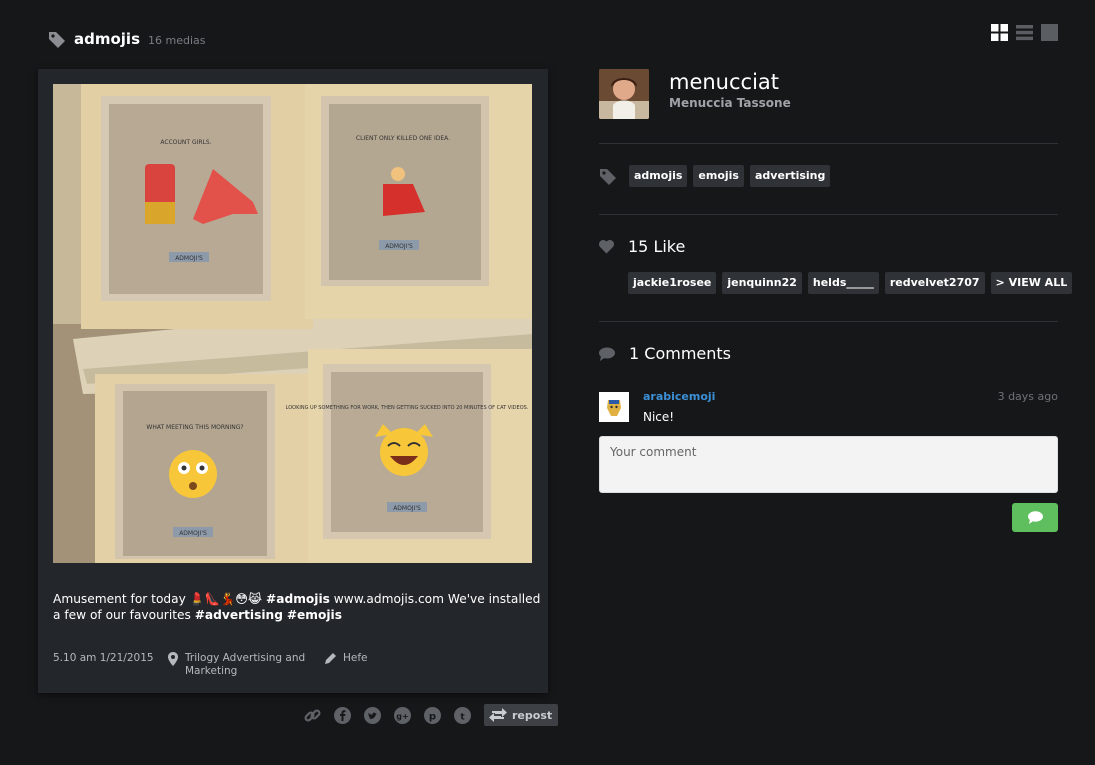 The height and width of the screenshot is (765, 1095). Describe the element at coordinates (399, 246) in the screenshot. I see `frame-2-badge: ADMOJI'S` at that location.